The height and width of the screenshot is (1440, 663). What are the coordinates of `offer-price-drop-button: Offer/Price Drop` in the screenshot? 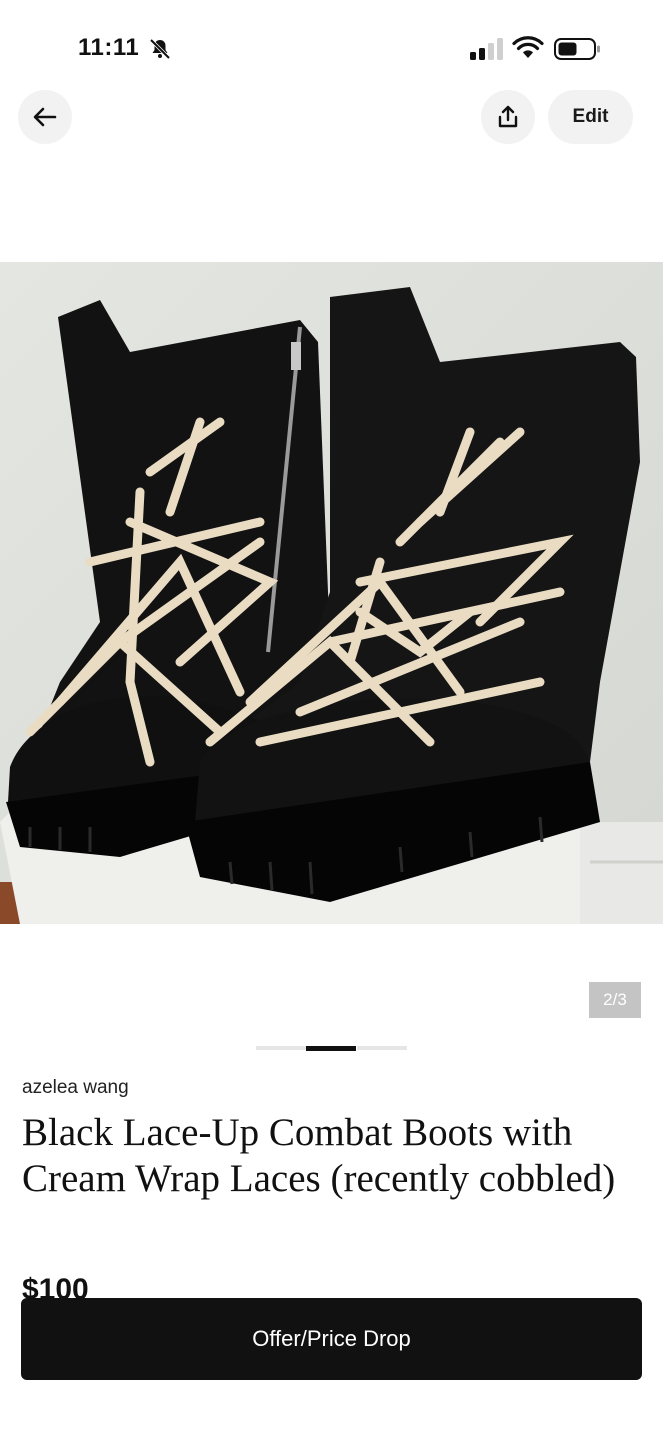 It's located at (331, 1339).